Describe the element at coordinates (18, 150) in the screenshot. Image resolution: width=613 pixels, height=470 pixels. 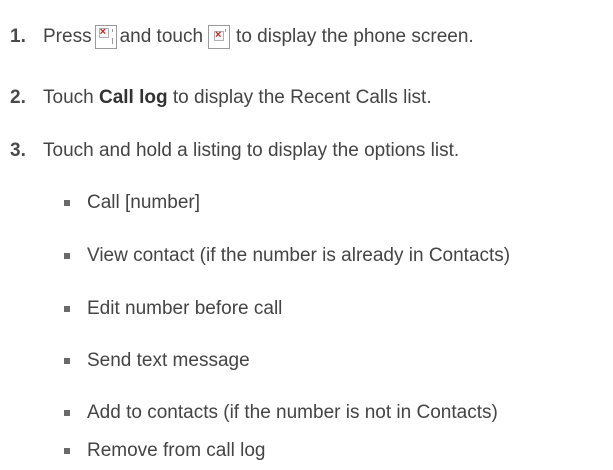
I see `step-number: 3.` at that location.